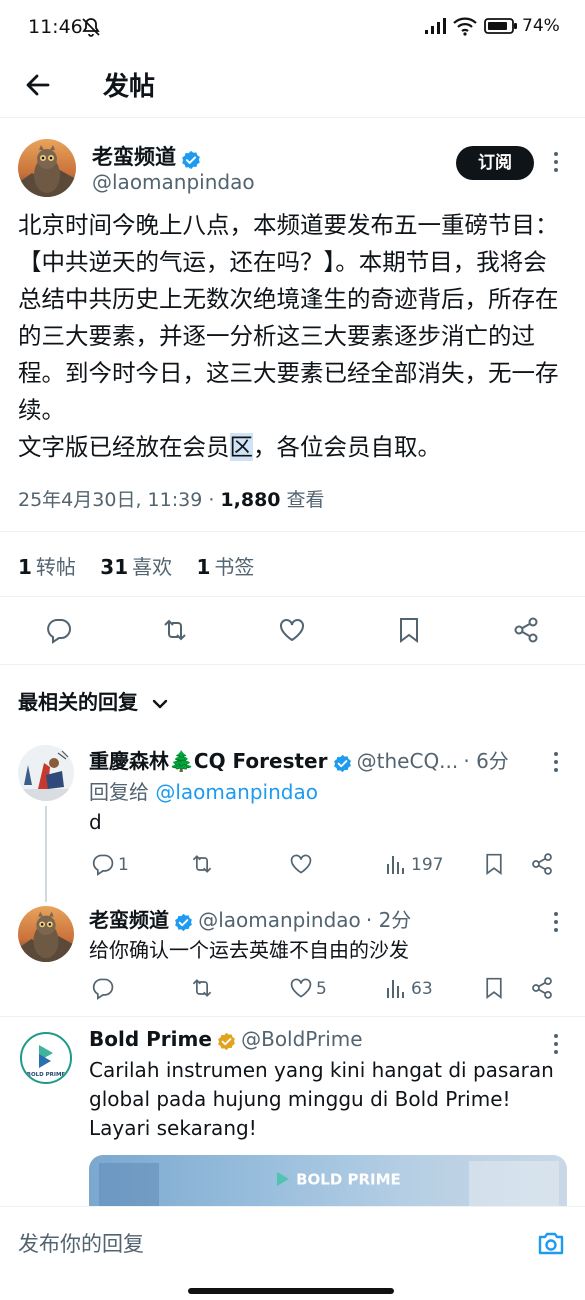 The height and width of the screenshot is (1300, 585). What do you see at coordinates (91, 27) in the screenshot?
I see `mute-icon` at bounding box center [91, 27].